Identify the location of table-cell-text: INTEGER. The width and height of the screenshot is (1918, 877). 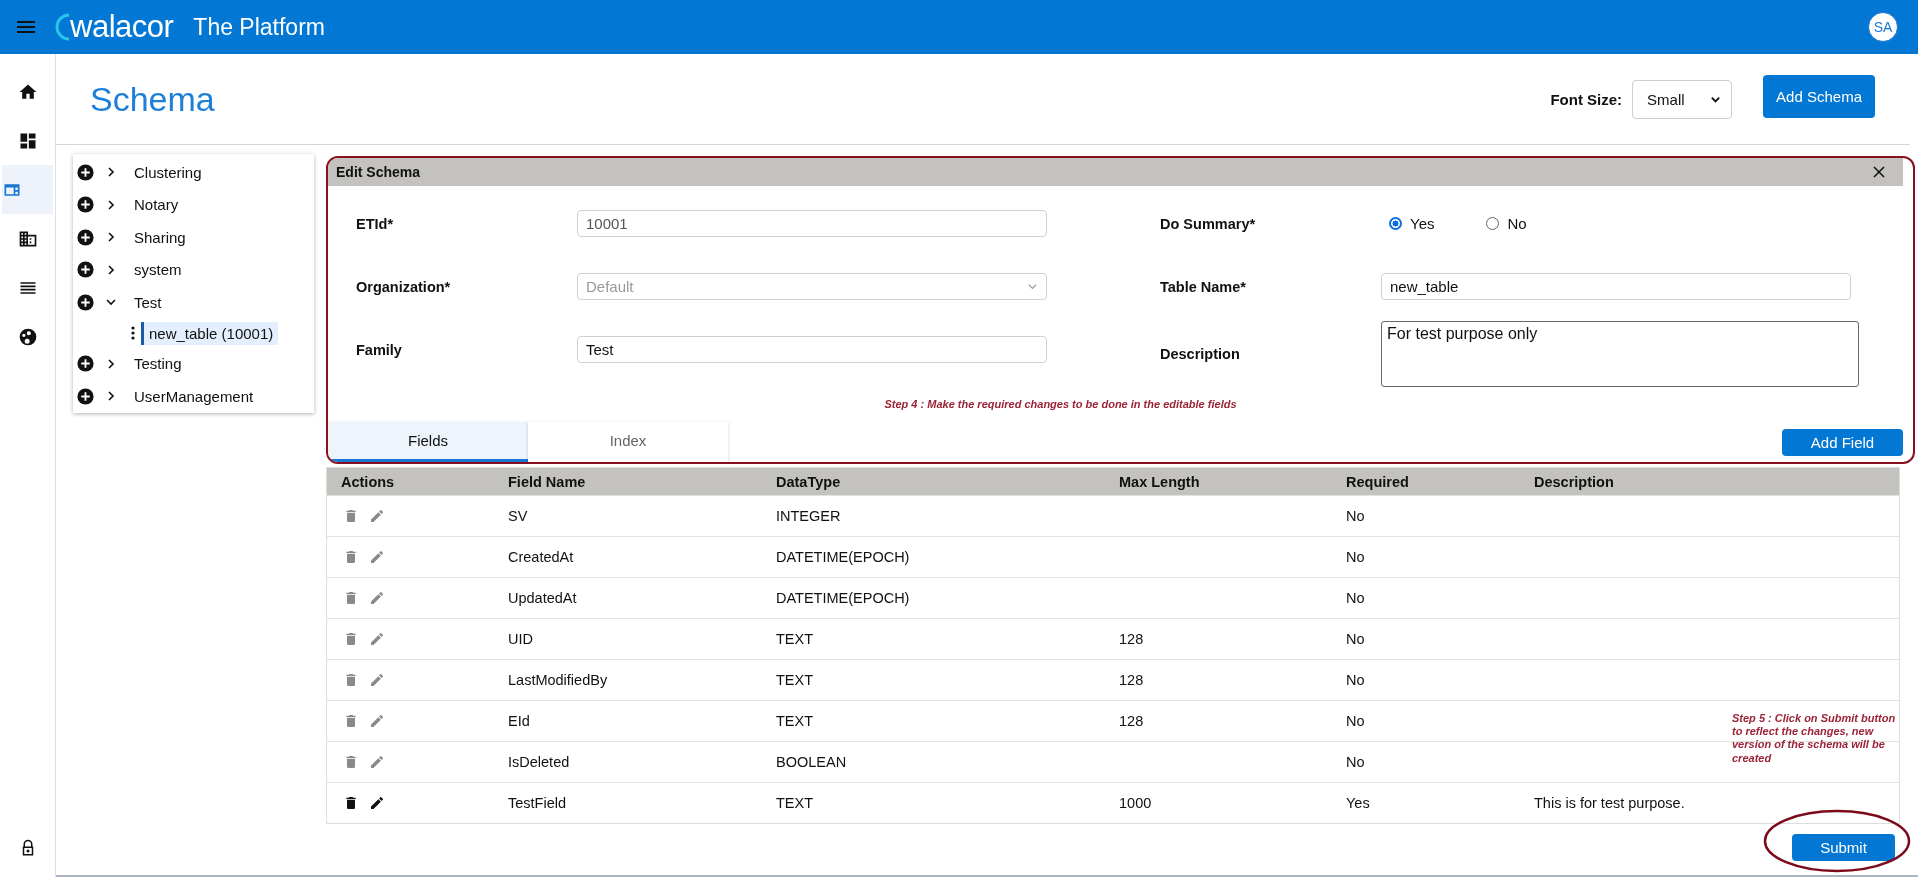
(809, 516).